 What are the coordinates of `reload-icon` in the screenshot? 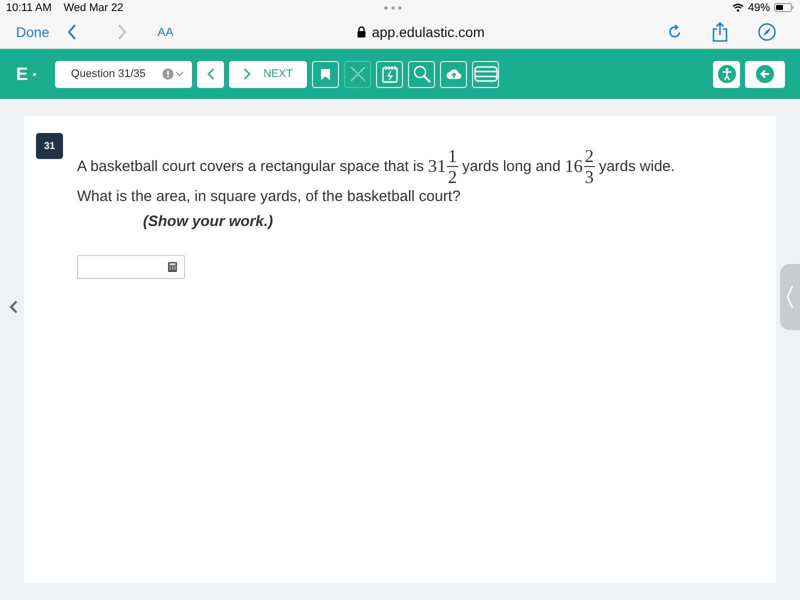 It's located at (675, 31).